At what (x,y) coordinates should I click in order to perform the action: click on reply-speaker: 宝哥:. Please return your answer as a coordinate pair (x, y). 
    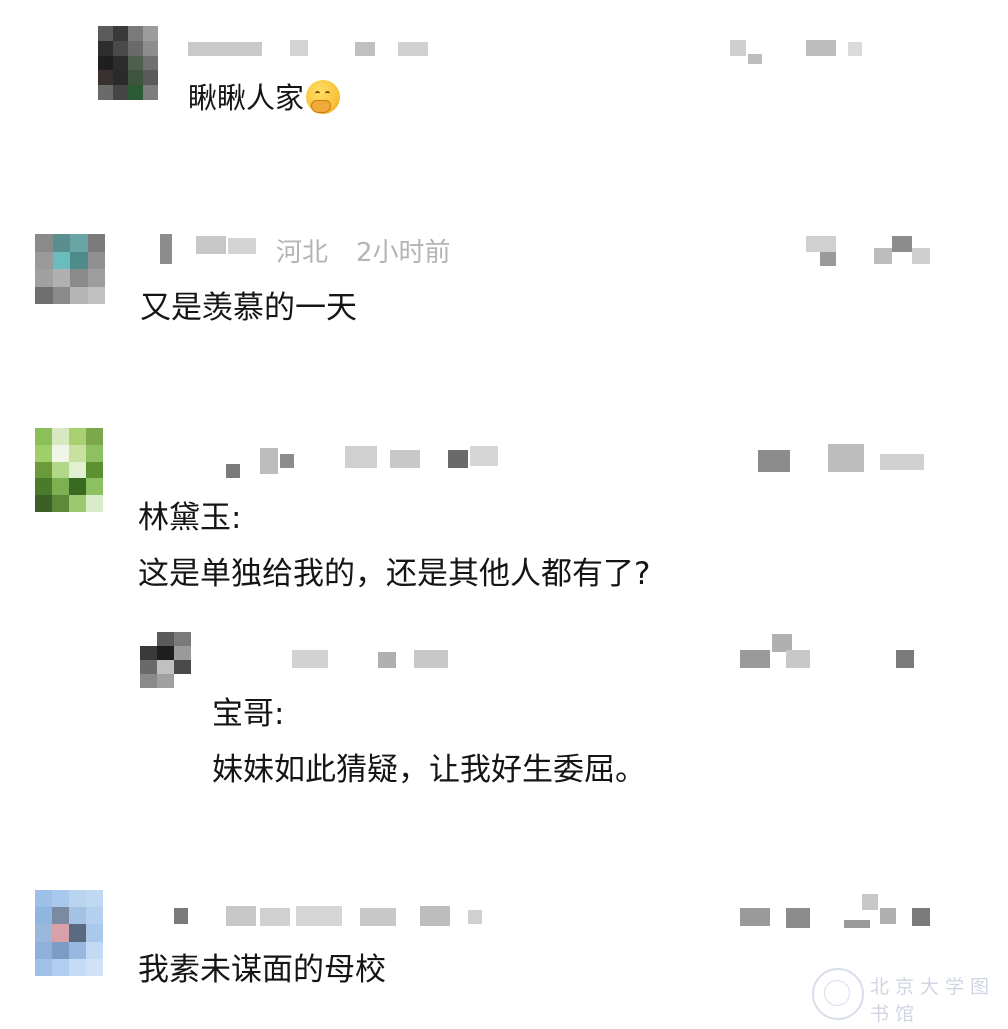
    Looking at the image, I should click on (248, 714).